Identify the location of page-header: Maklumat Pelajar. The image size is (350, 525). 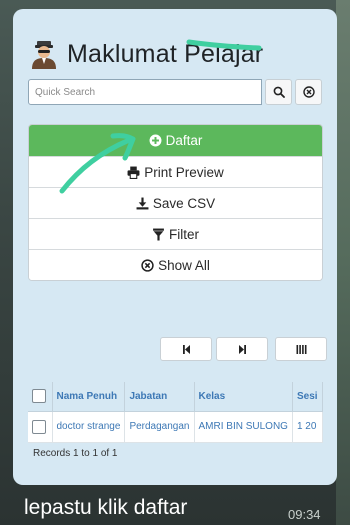
(147, 54).